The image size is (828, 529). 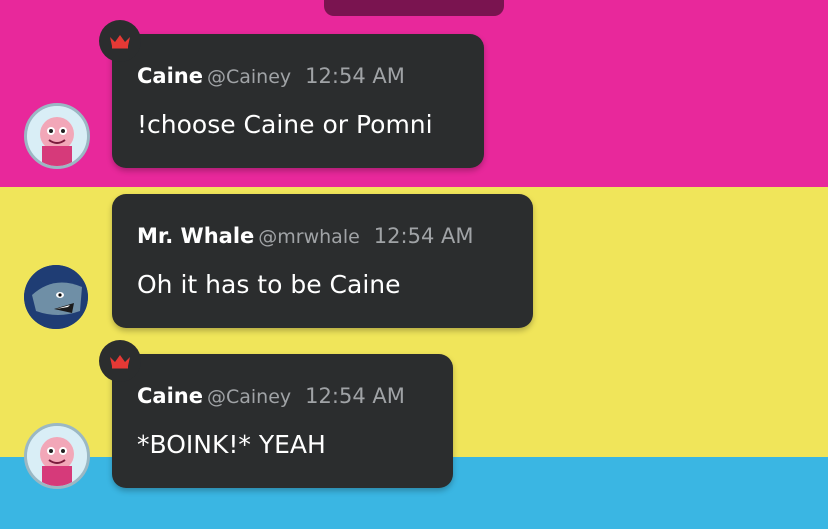 I want to click on whale-avatar-icon, so click(x=56, y=297).